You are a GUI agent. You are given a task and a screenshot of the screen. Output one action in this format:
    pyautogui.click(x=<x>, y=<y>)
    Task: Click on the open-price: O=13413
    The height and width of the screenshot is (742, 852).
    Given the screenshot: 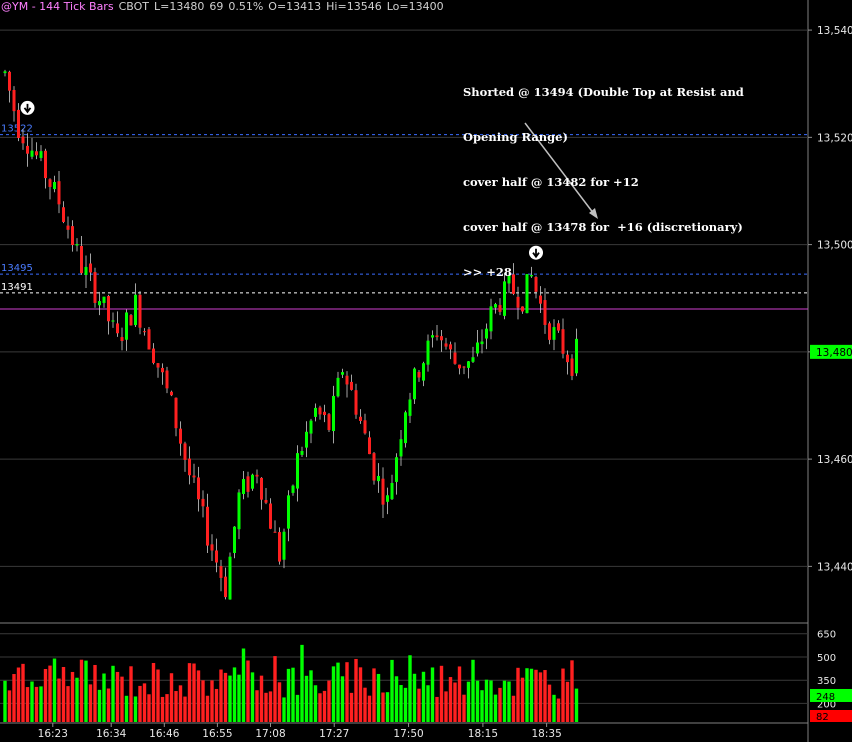 What is the action you would take?
    pyautogui.click(x=295, y=6)
    